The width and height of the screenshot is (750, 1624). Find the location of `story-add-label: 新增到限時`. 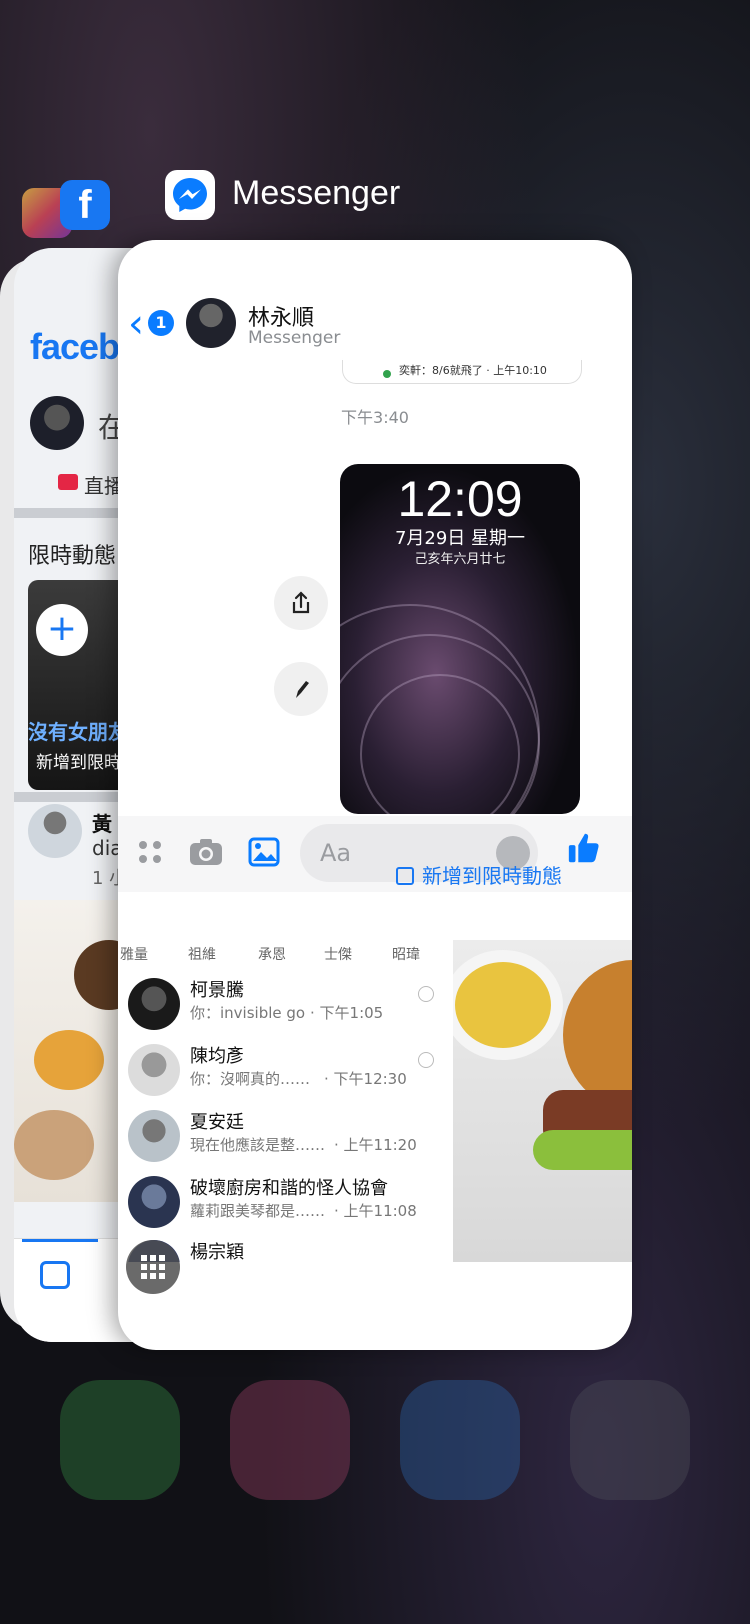

story-add-label: 新增到限時 is located at coordinates (78, 763).